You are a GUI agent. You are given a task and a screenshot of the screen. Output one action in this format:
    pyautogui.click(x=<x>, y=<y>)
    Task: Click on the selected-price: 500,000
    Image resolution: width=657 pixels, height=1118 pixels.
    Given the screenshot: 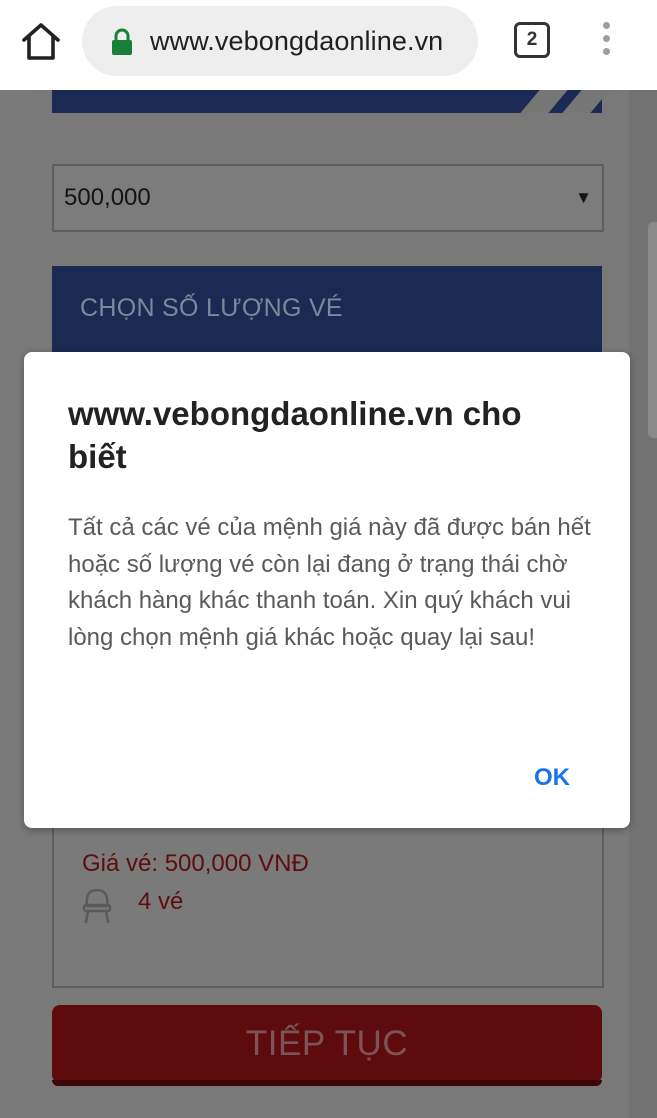 What is the action you would take?
    pyautogui.click(x=107, y=197)
    